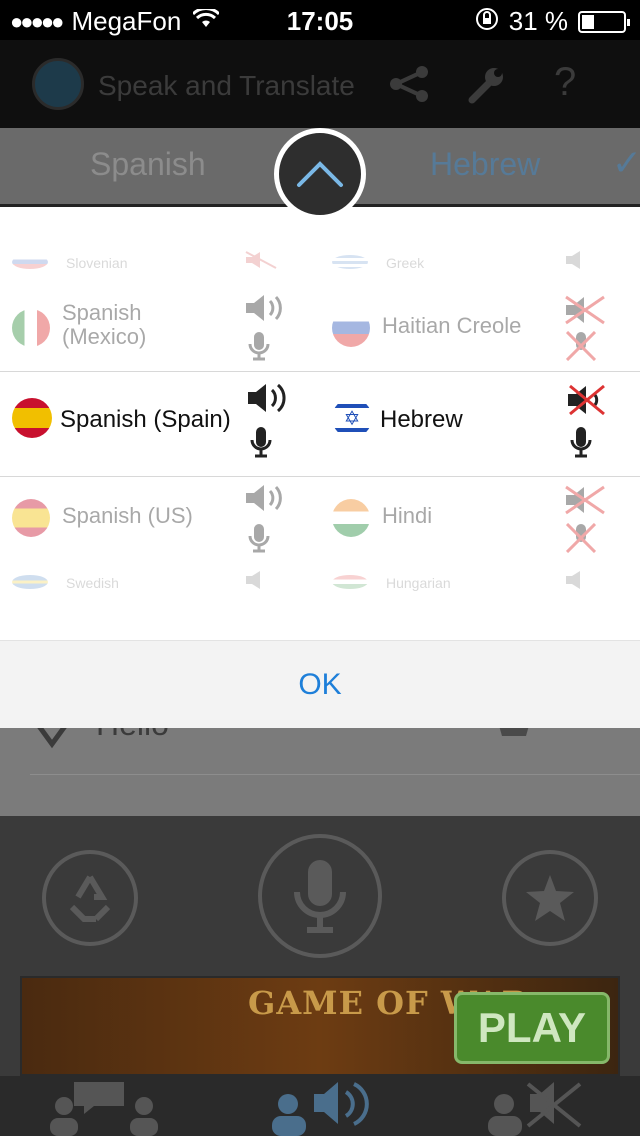  Describe the element at coordinates (409, 88) in the screenshot. I see `share-icon` at that location.